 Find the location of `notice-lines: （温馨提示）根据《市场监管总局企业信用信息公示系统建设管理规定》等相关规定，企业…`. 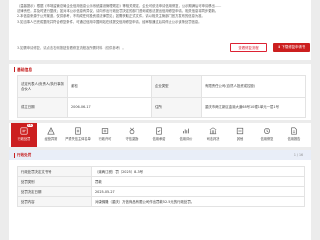

notice-lines: （温馨提示）根据《市场监管总局企业信用信息公示系统建设管理规定》等相关规定，企业… is located at coordinates (162, 14).